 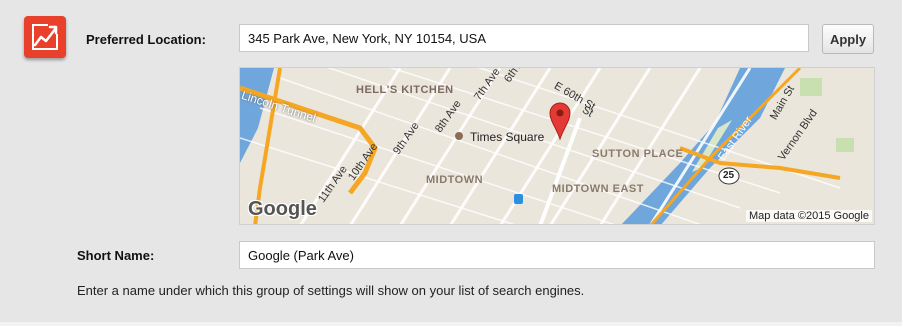 What do you see at coordinates (729, 175) in the screenshot?
I see `map-route-shield: 25` at bounding box center [729, 175].